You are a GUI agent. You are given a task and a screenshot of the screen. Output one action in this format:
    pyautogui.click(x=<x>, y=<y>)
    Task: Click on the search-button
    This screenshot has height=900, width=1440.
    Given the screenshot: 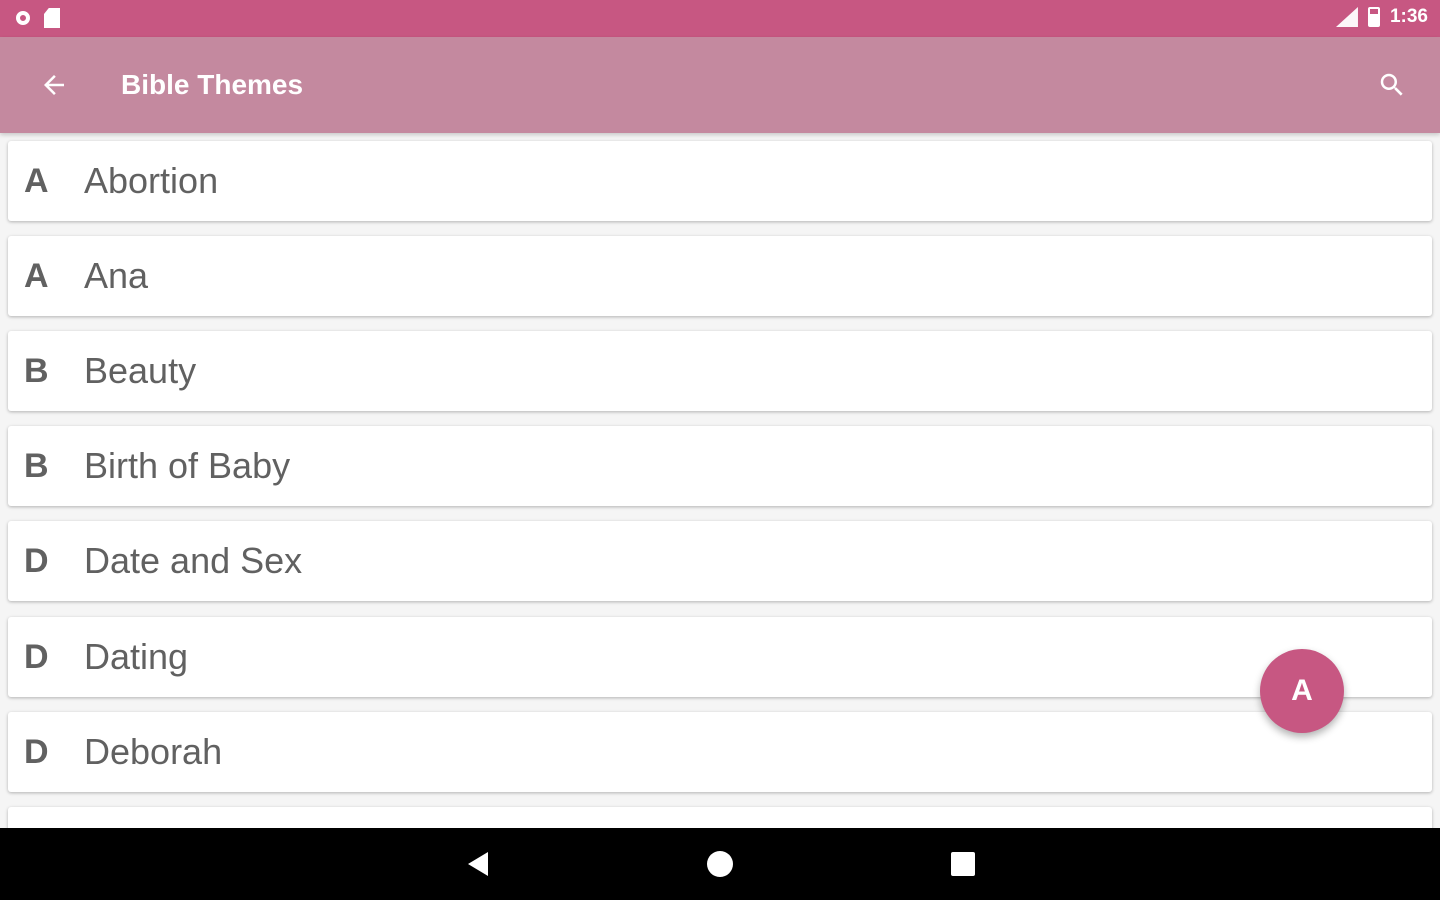 What is the action you would take?
    pyautogui.click(x=1392, y=85)
    